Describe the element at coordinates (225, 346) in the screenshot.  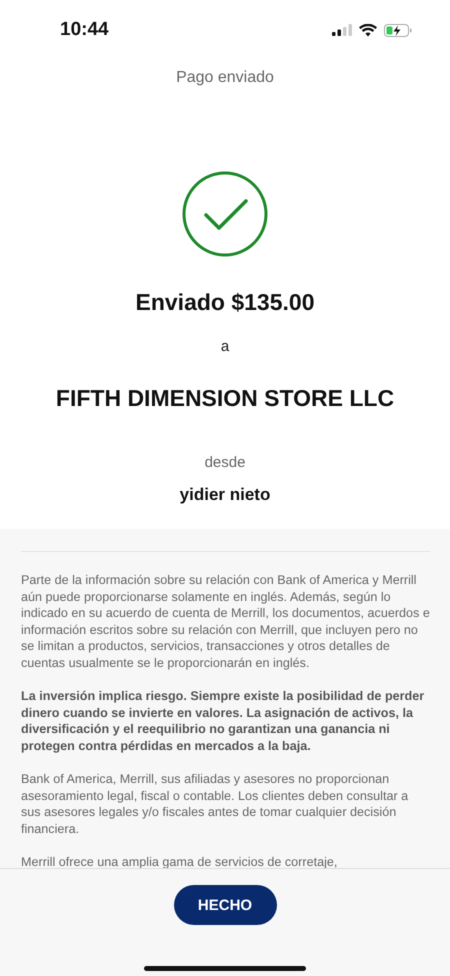
I see `to-label: a` at that location.